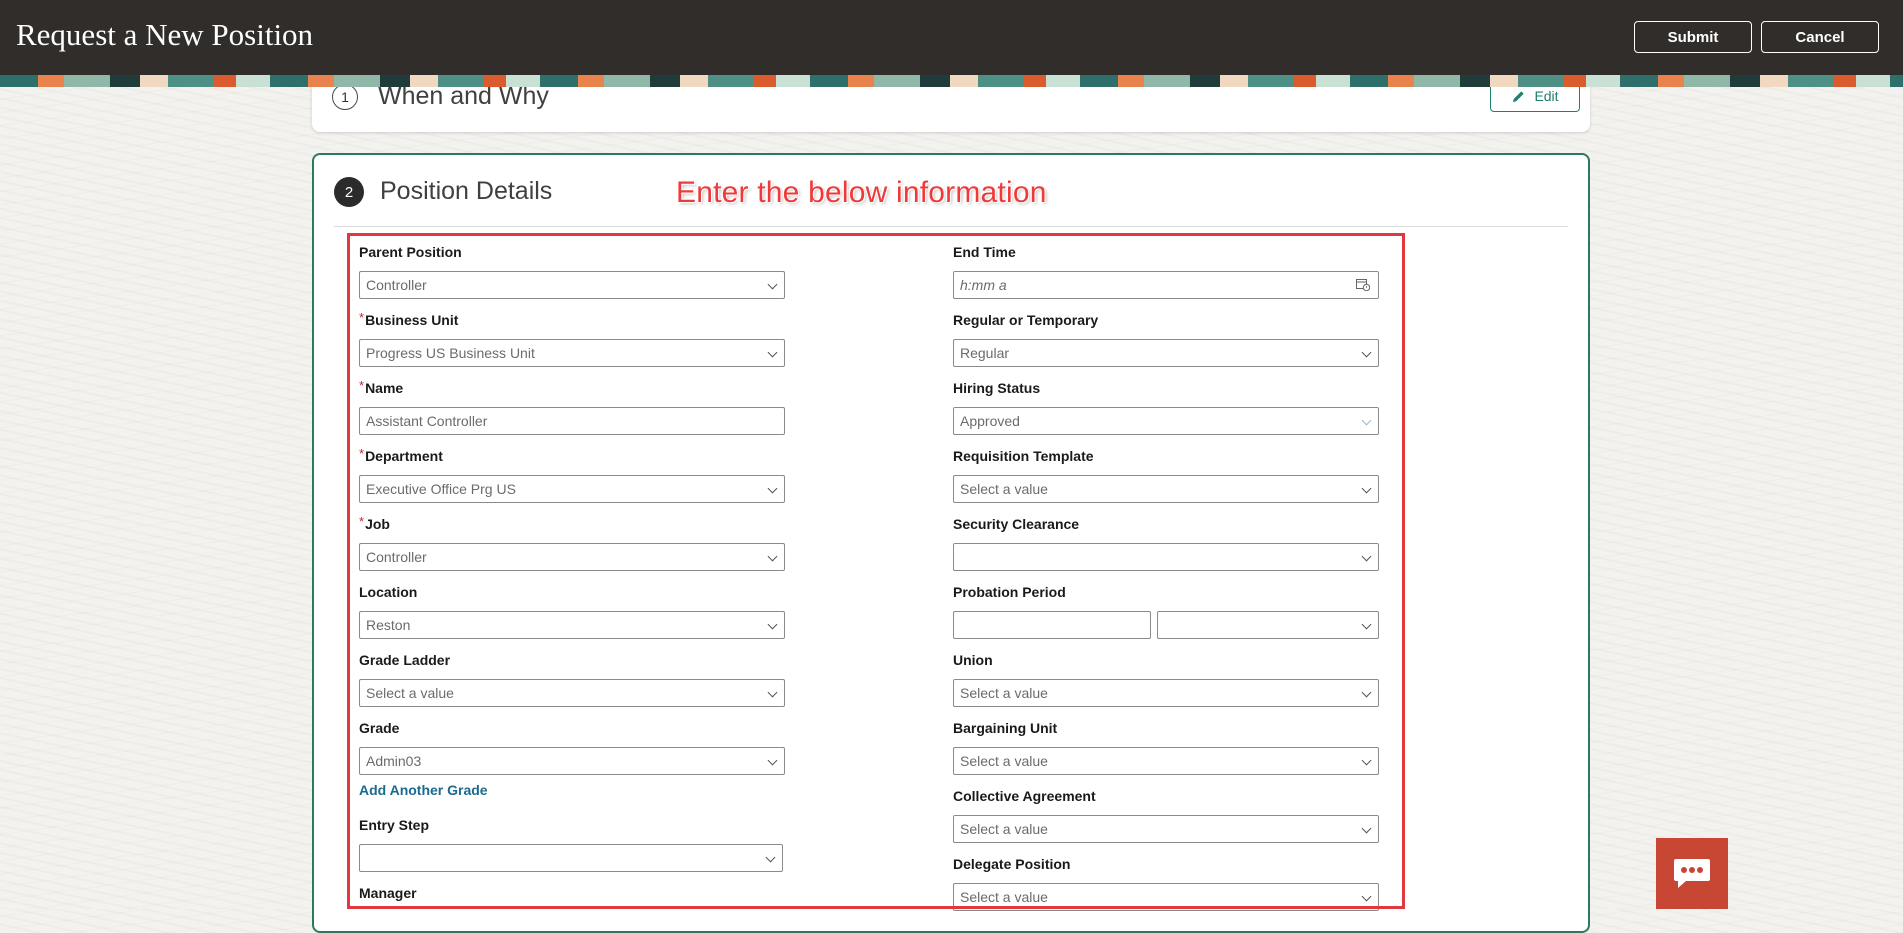  I want to click on page-title: Request a New Position, so click(165, 34).